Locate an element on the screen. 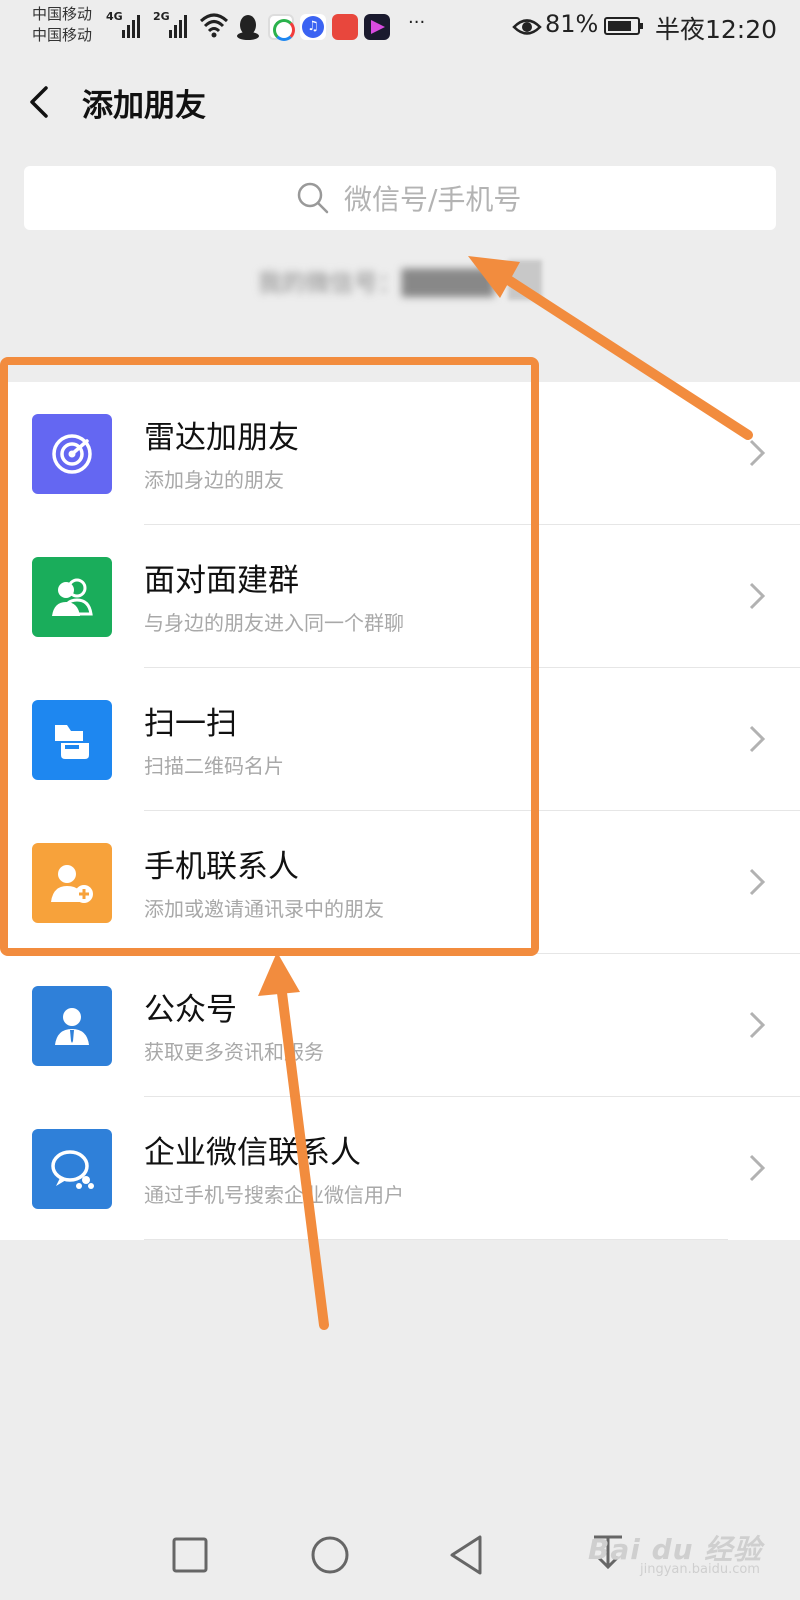  qr-code-icon is located at coordinates (525, 280).